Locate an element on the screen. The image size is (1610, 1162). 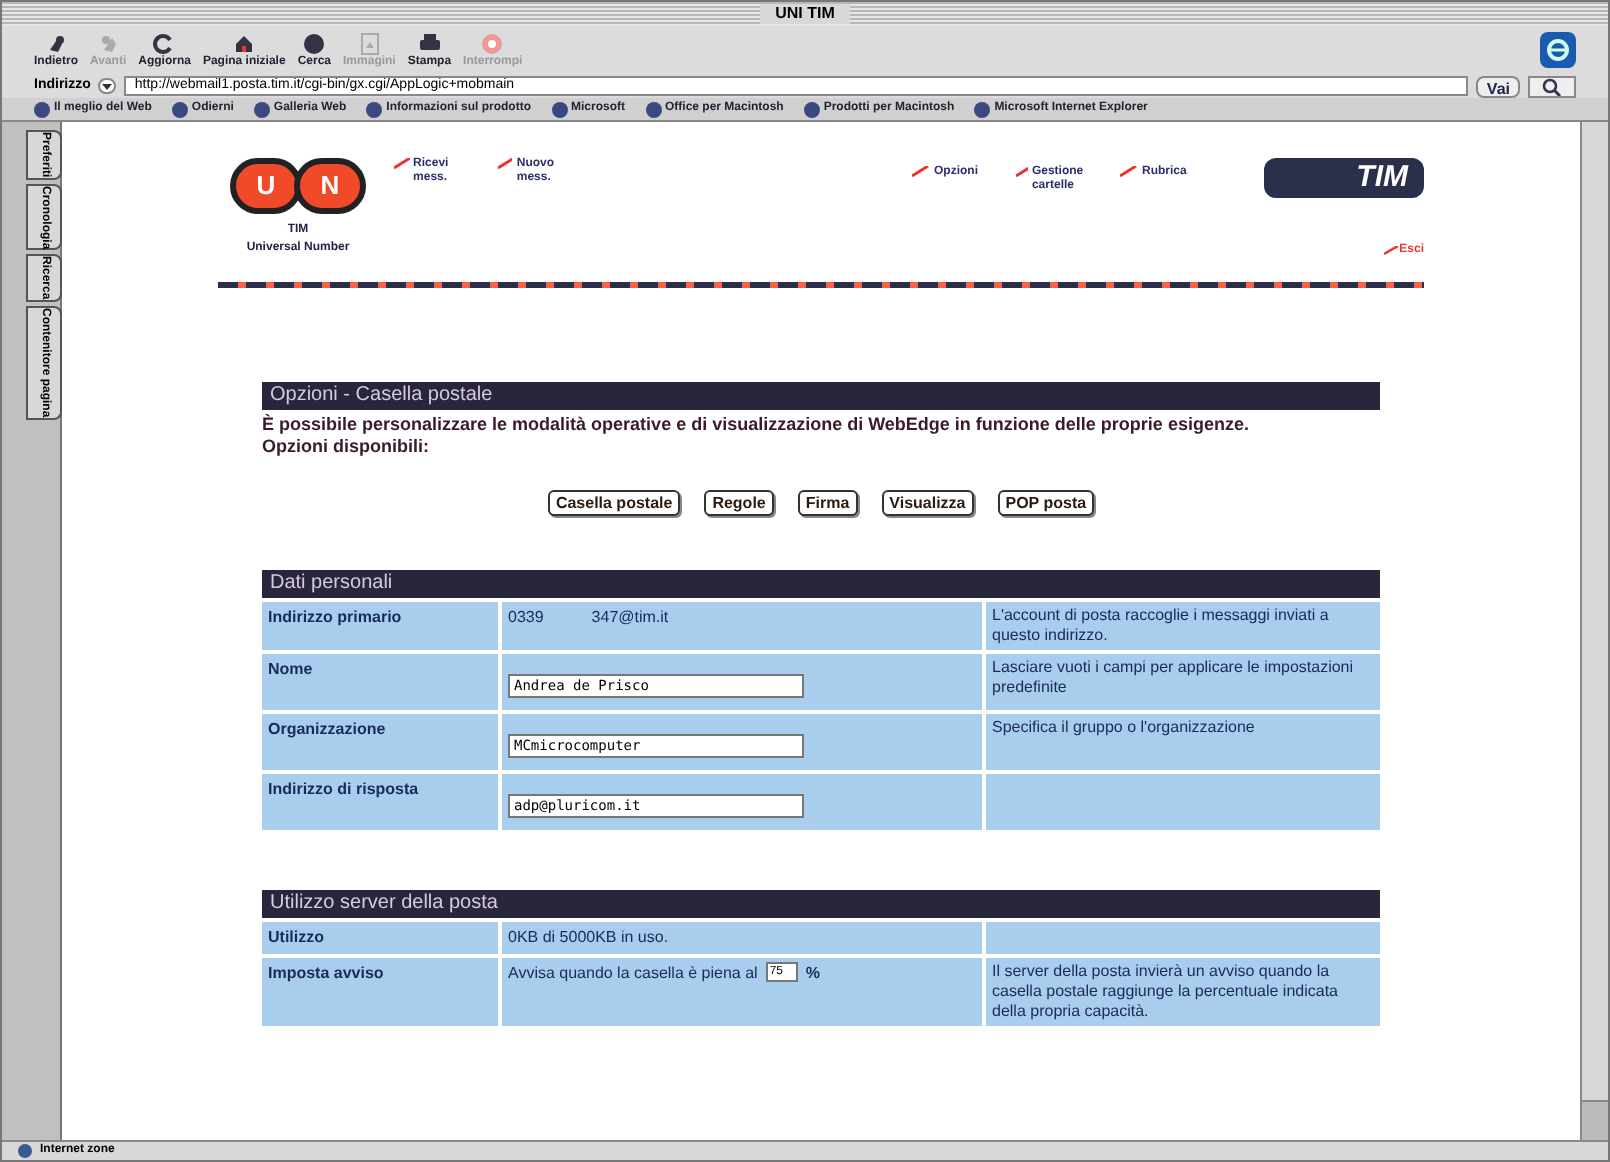
option-button: POP posta is located at coordinates (1046, 503).